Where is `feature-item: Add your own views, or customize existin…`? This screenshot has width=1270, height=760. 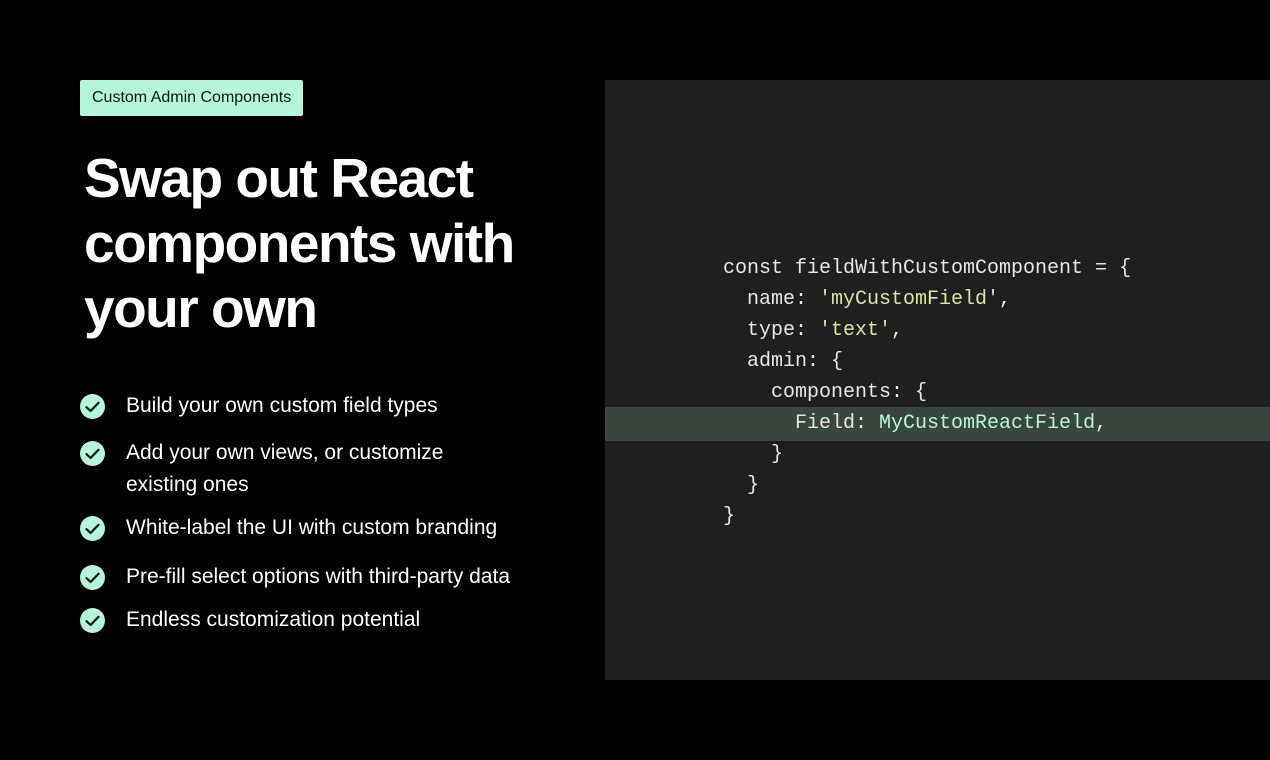 feature-item: Add your own views, or customize existin… is located at coordinates (315, 471).